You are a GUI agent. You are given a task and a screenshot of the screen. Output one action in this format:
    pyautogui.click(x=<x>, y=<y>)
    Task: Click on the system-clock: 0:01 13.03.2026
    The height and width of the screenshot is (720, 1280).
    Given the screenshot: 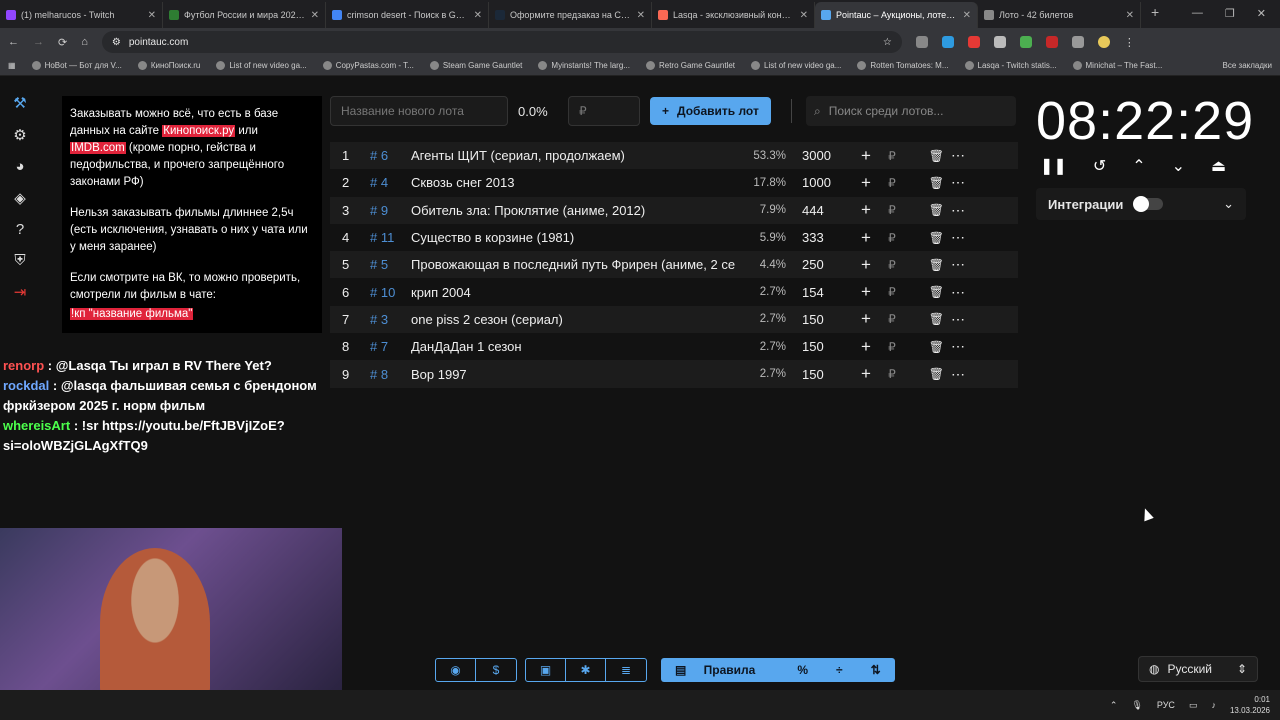 What is the action you would take?
    pyautogui.click(x=1250, y=705)
    